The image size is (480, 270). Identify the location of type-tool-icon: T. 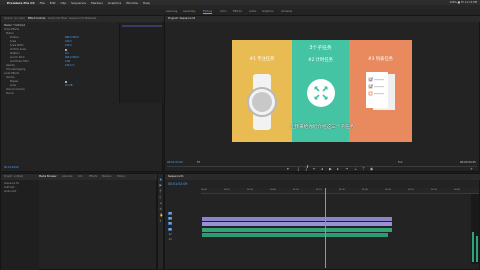
(161, 221).